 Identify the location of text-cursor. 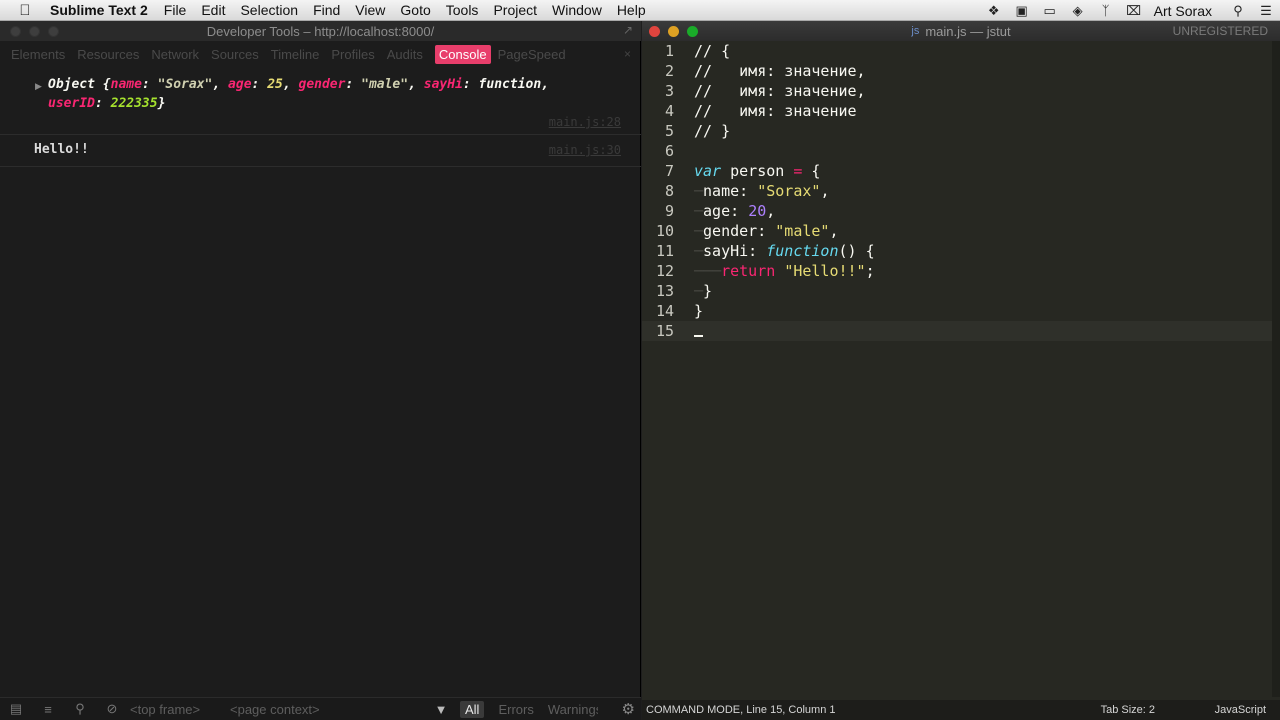
(698, 336).